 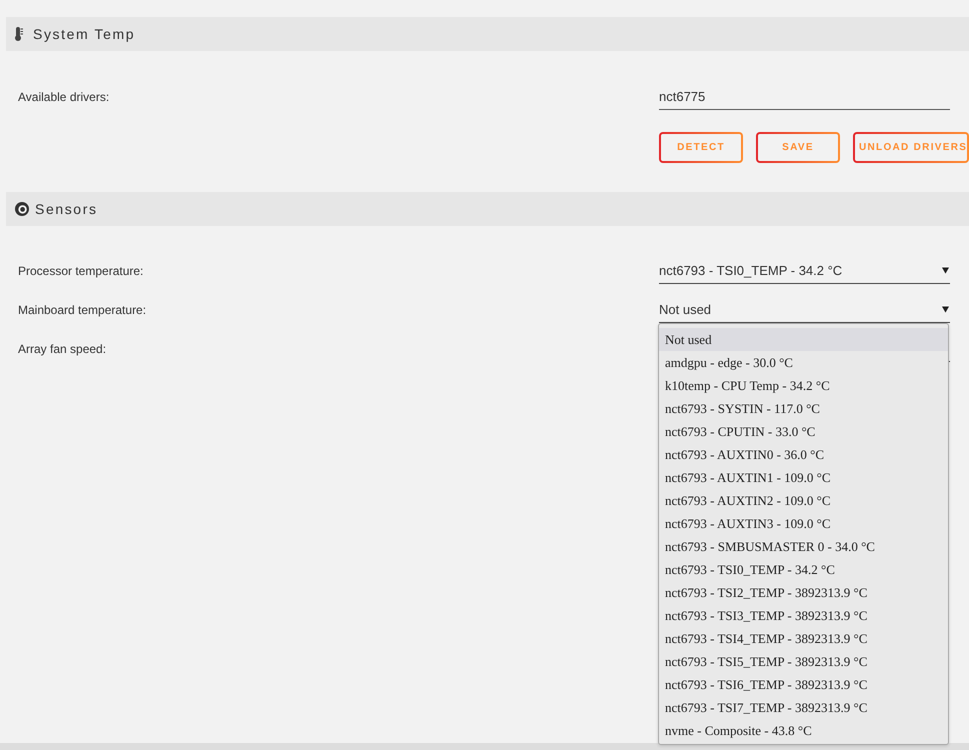 I want to click on thermometer-icon, so click(x=19, y=34).